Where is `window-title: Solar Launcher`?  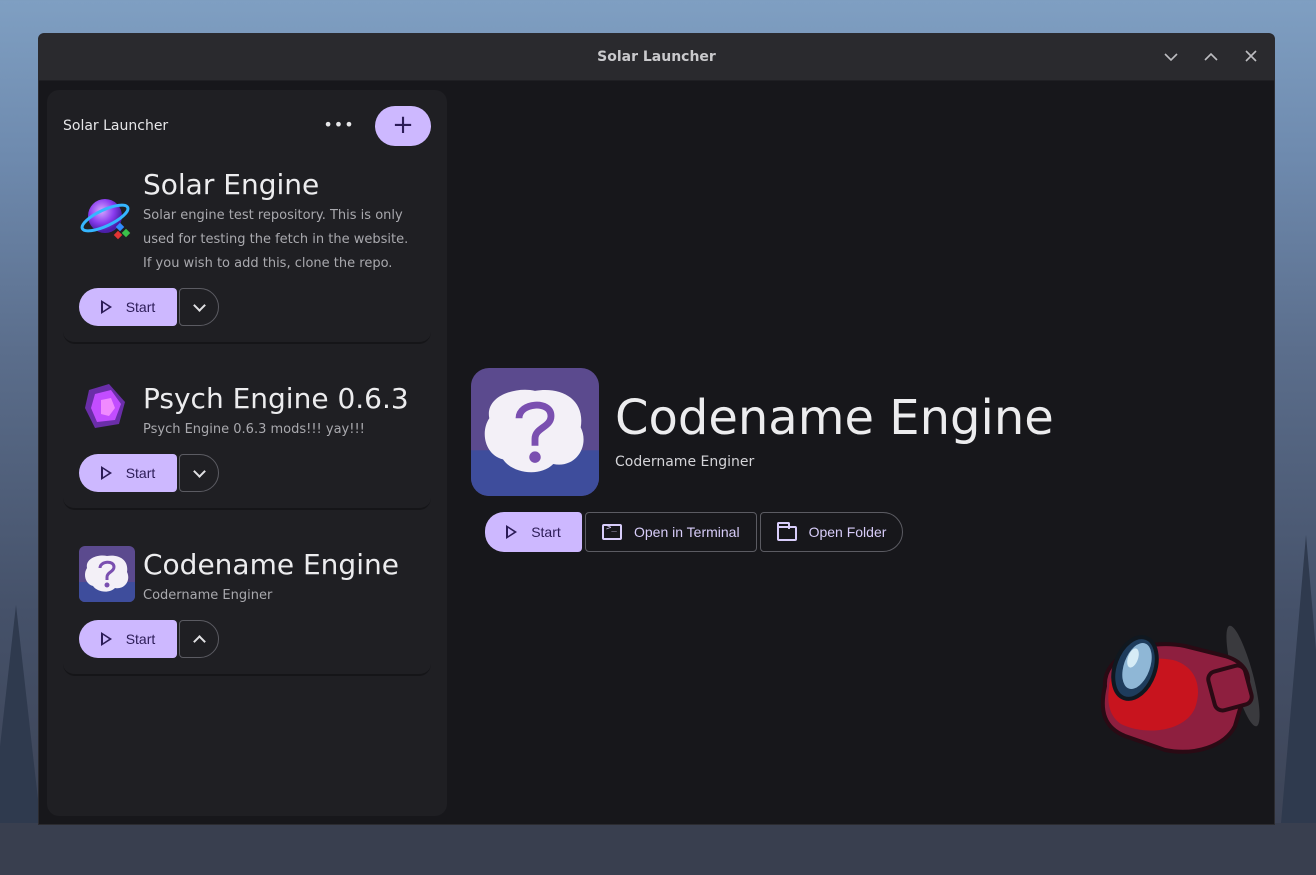
window-title: Solar Launcher is located at coordinates (656, 57).